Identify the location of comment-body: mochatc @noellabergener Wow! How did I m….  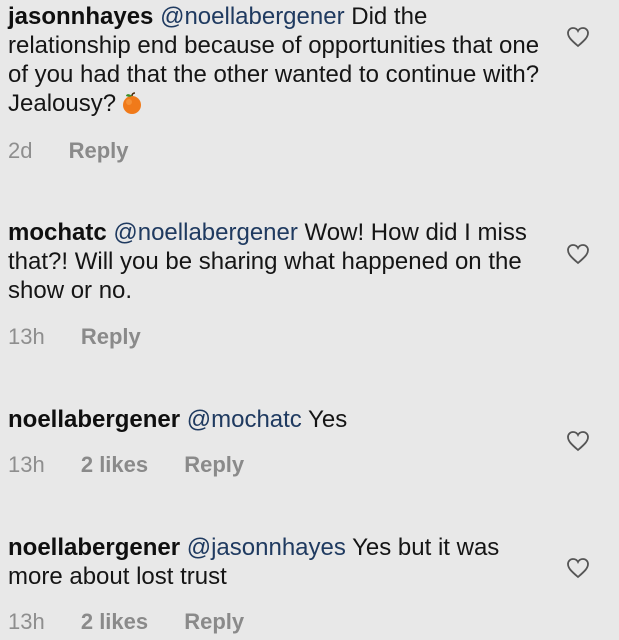
(278, 261).